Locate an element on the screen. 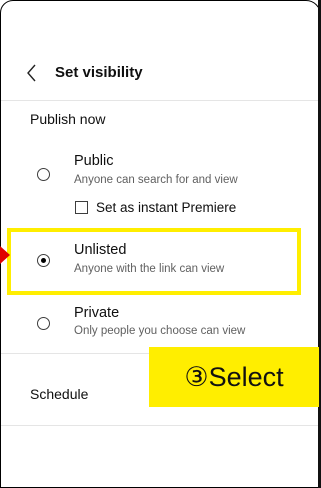  option-public-label: Public is located at coordinates (94, 161).